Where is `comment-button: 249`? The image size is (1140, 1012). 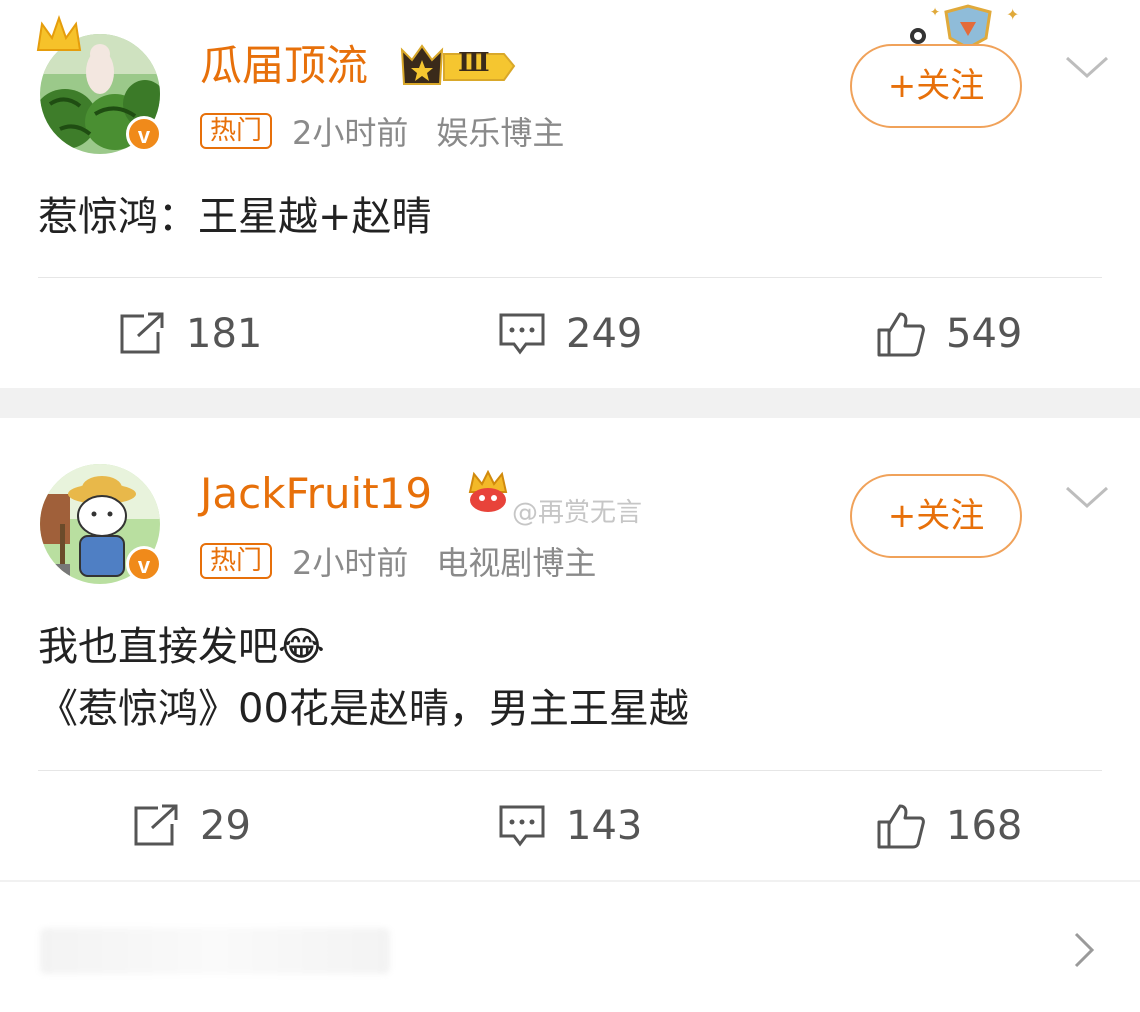
comment-button: 249 is located at coordinates (570, 334).